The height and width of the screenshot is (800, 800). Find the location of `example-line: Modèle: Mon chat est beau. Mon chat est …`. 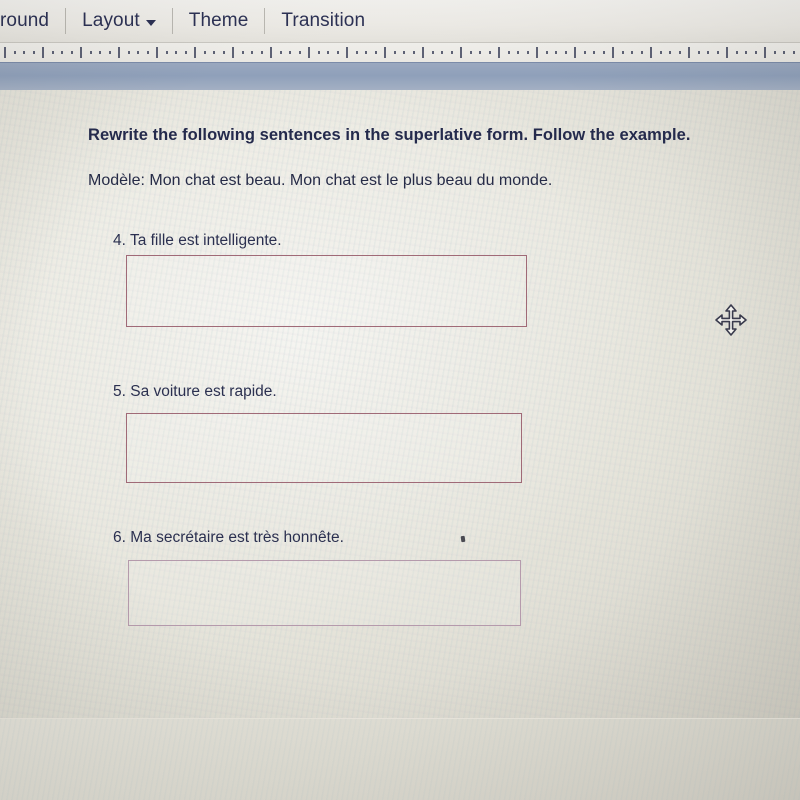

example-line: Modèle: Mon chat est beau. Mon chat est … is located at coordinates (320, 180).